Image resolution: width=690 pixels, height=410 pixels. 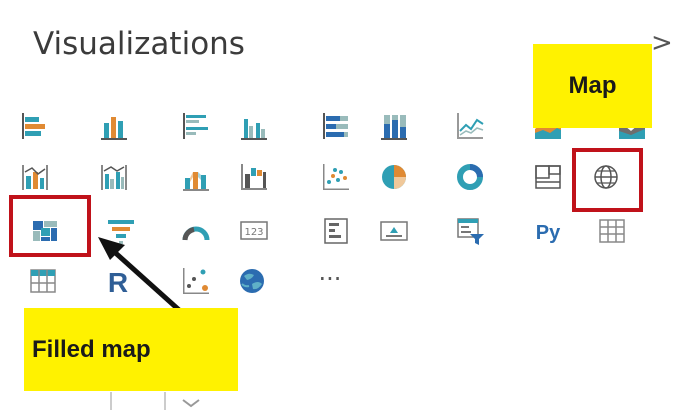 What do you see at coordinates (336, 126) in the screenshot?
I see `100-stacked-bar-chart-icon` at bounding box center [336, 126].